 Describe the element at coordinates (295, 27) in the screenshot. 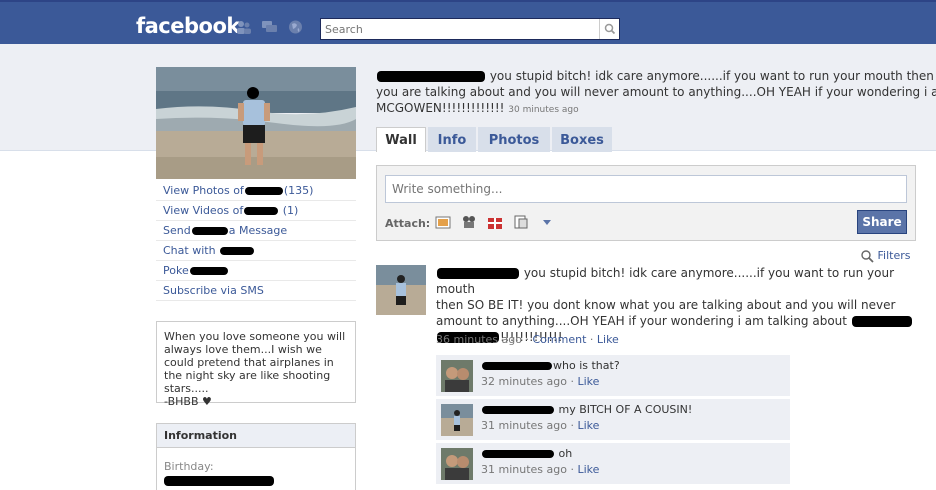

I see `notifications-globe-icon` at that location.